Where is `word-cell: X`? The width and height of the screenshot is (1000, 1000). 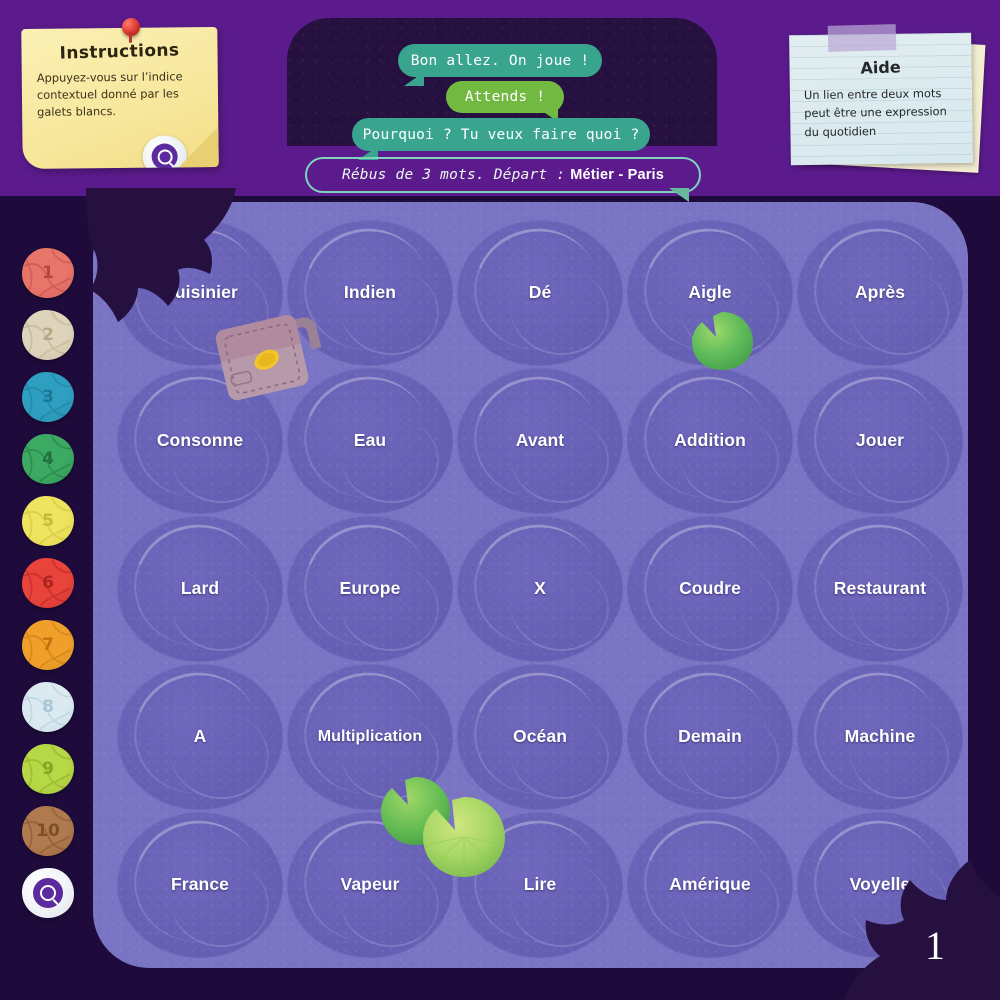
word-cell: X is located at coordinates (540, 589).